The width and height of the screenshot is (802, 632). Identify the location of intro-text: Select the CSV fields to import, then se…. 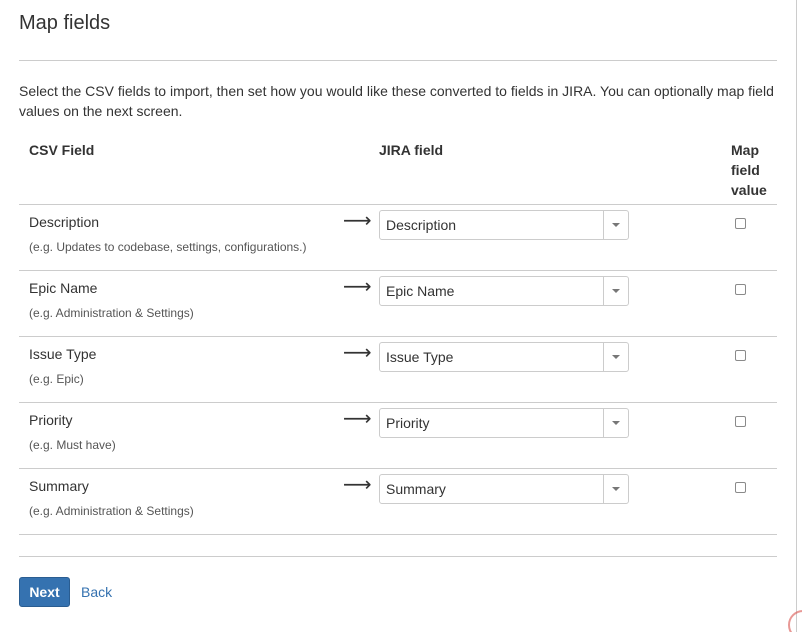
(396, 101).